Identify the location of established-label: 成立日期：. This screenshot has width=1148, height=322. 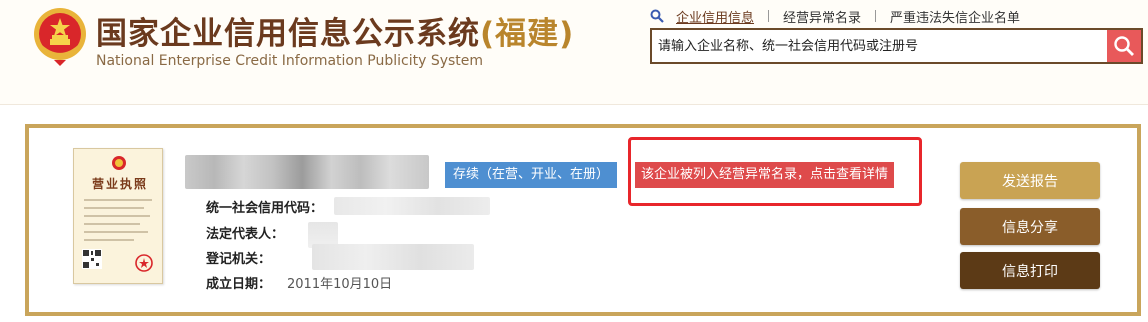
(239, 284).